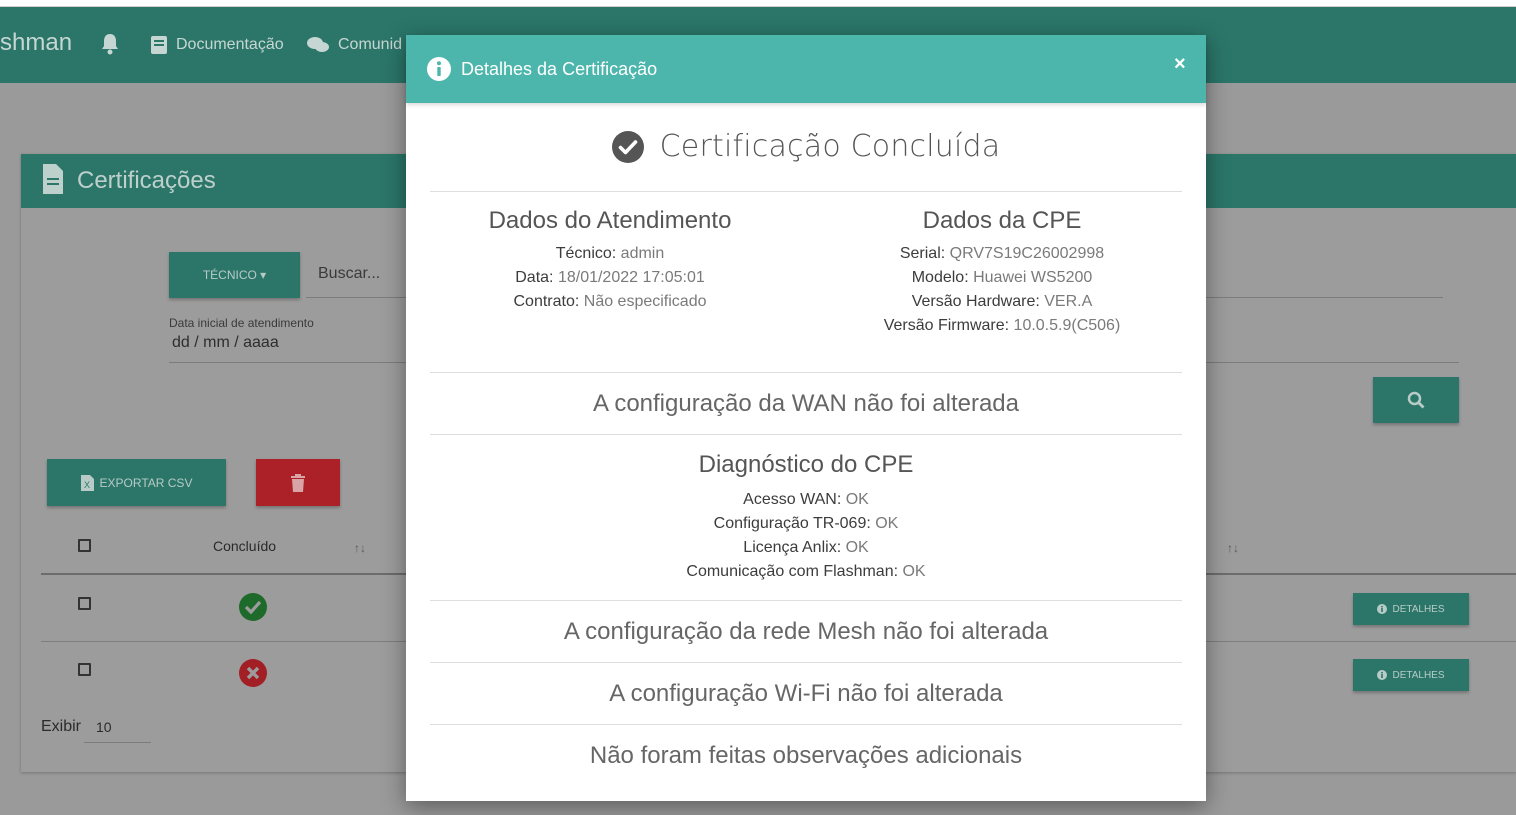 The height and width of the screenshot is (815, 1516). I want to click on diagnostico-item: Comunicação com Flashman: OK, so click(806, 572).